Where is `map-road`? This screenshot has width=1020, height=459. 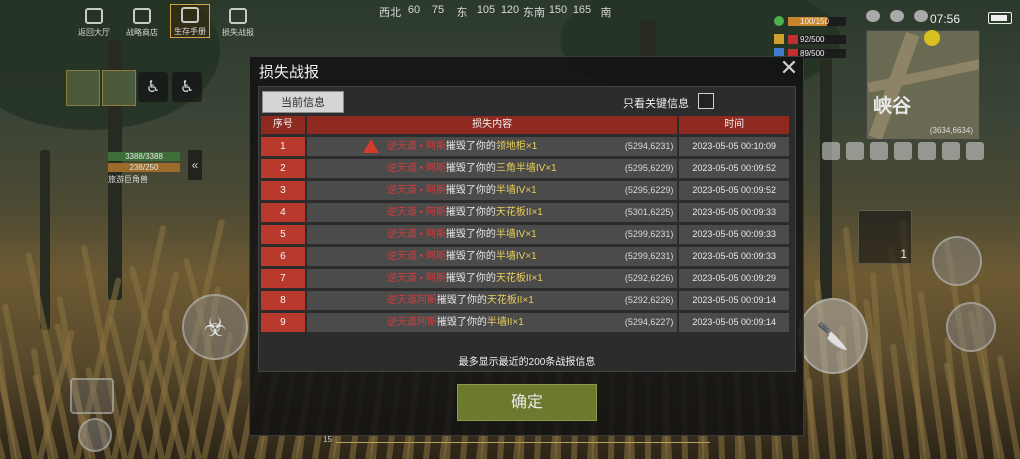
map-road is located at coordinates (923, 76).